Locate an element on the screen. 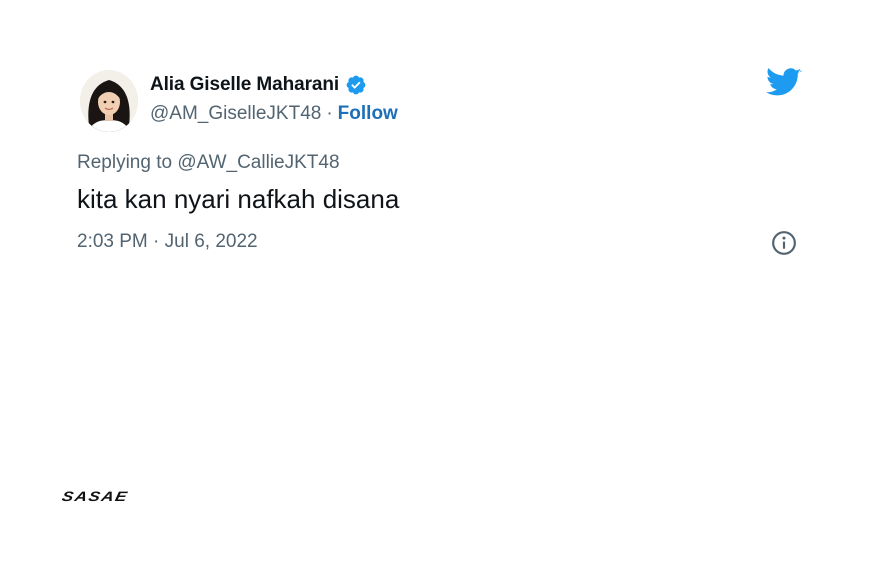  replying-to: Replying to @AW_CallieJKT48 is located at coordinates (208, 163).